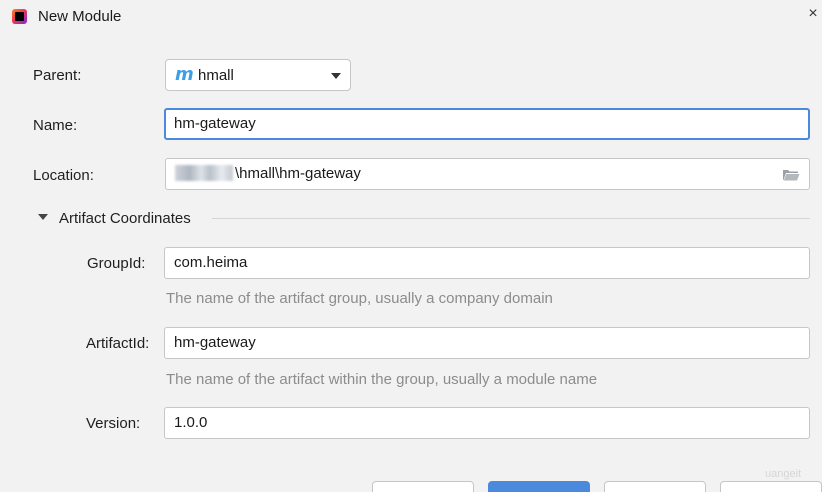 Image resolution: width=822 pixels, height=492 pixels. Describe the element at coordinates (258, 75) in the screenshot. I see `parent-select: m hmall` at that location.